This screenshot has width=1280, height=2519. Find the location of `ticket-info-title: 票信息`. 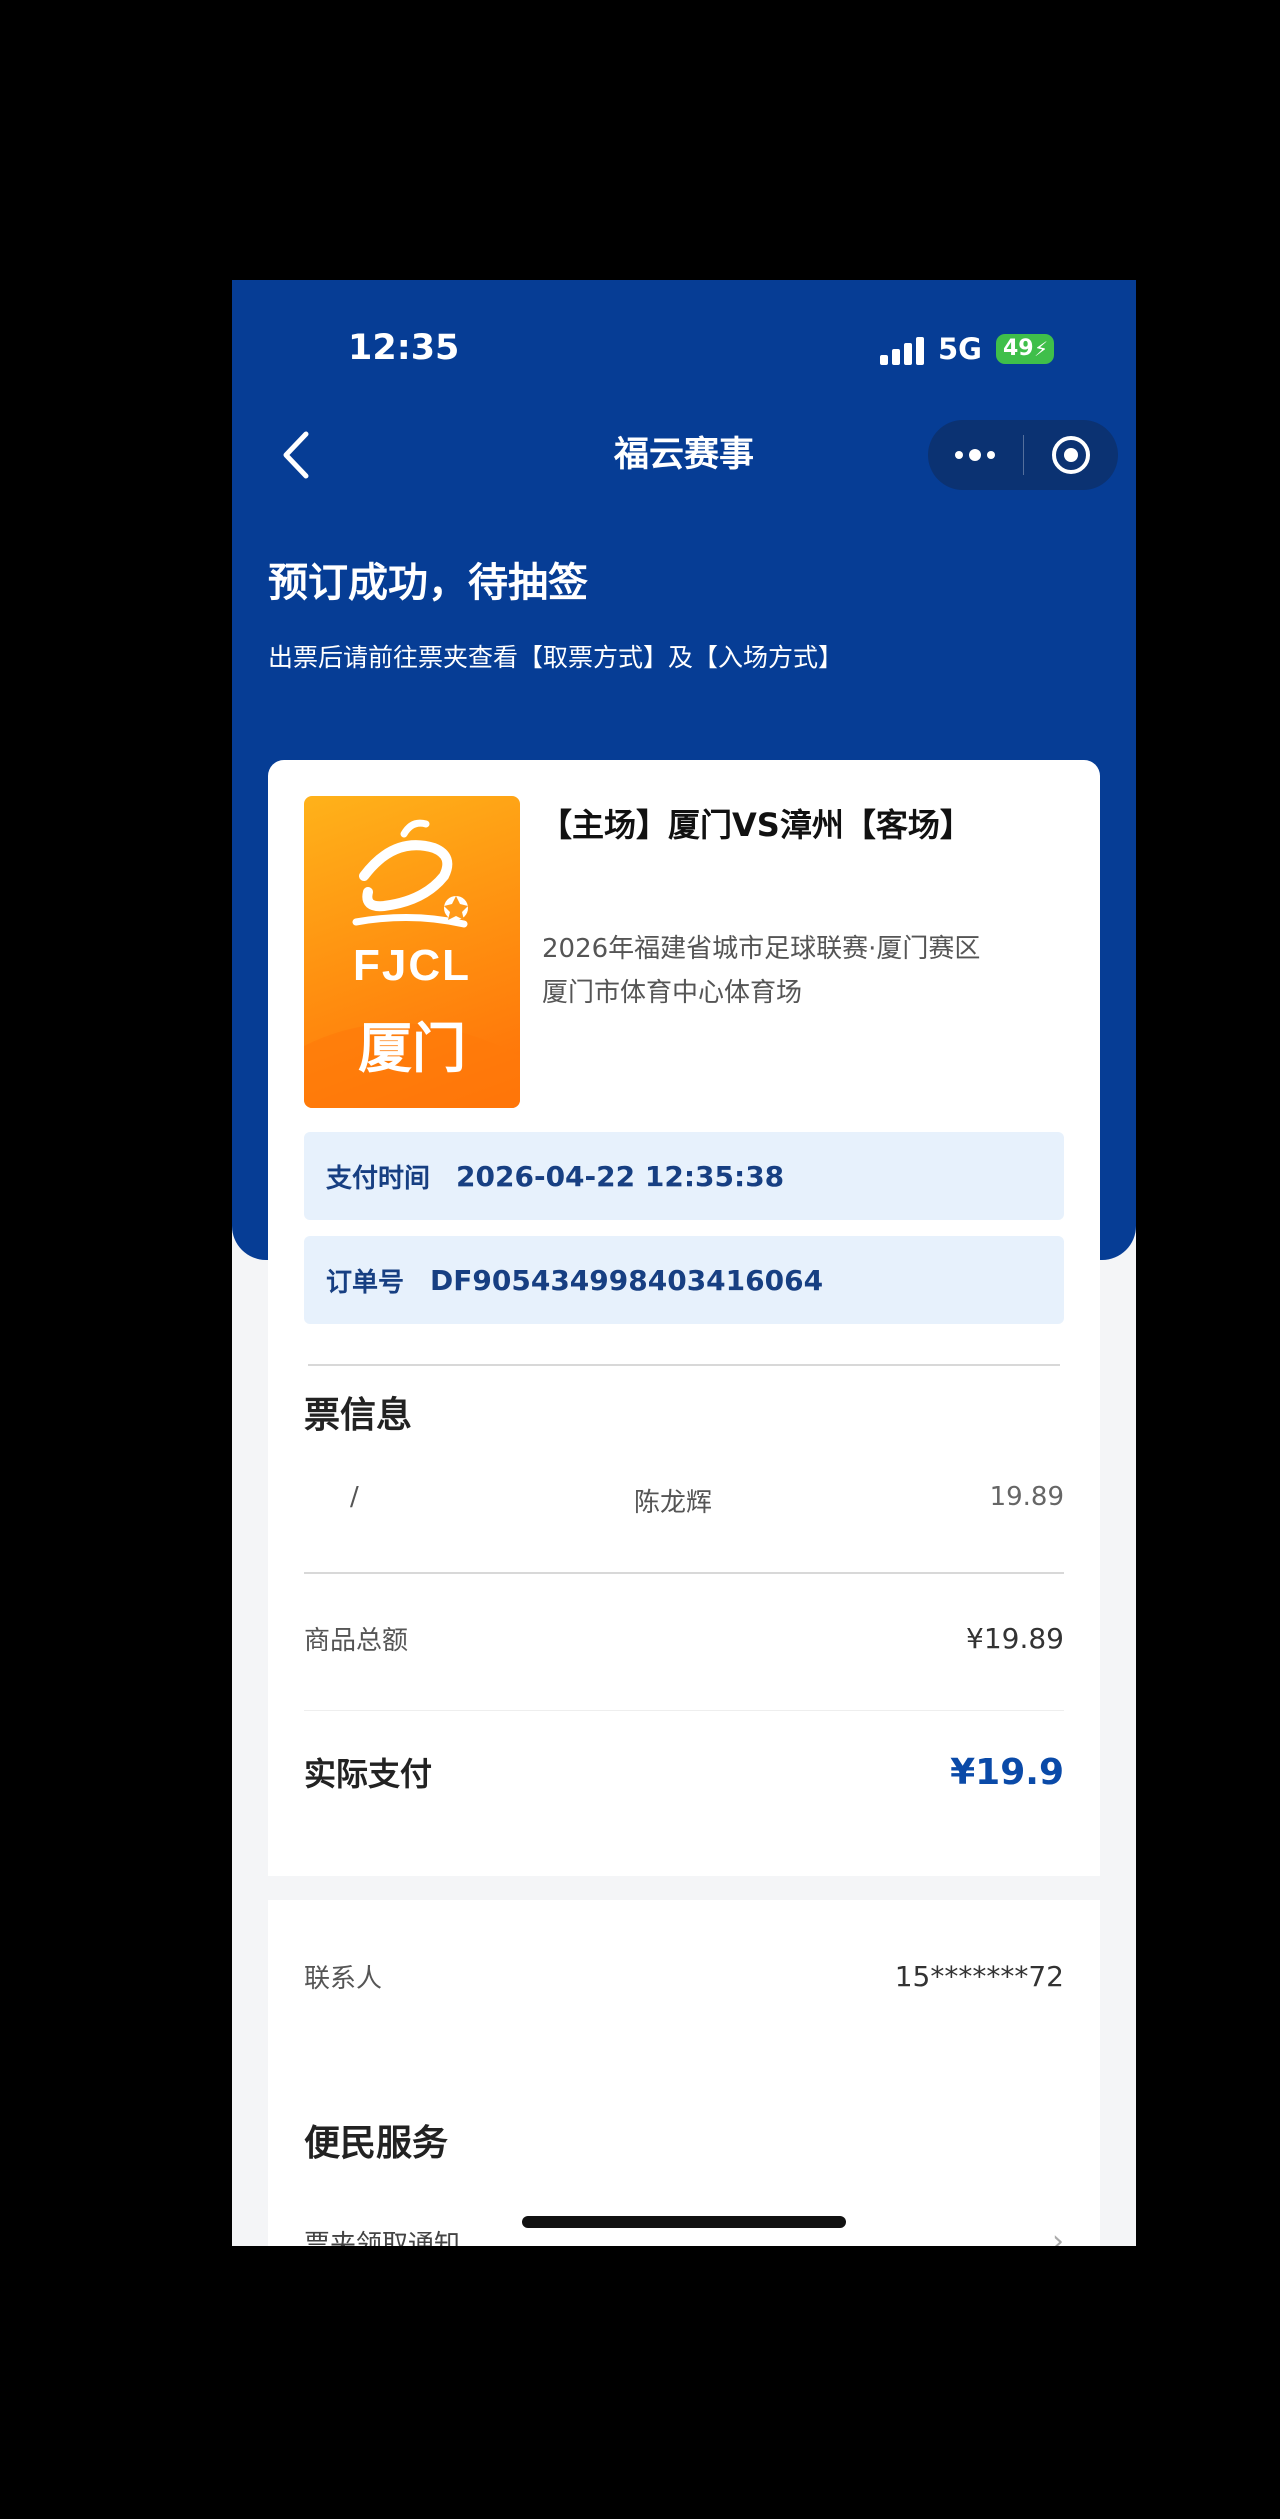

ticket-info-title: 票信息 is located at coordinates (358, 1415).